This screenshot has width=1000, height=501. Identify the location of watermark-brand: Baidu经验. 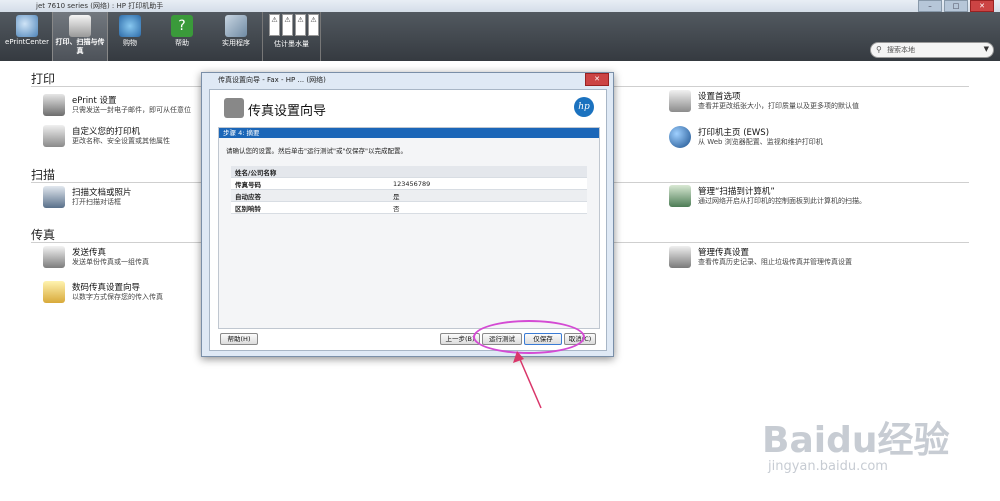
(856, 440).